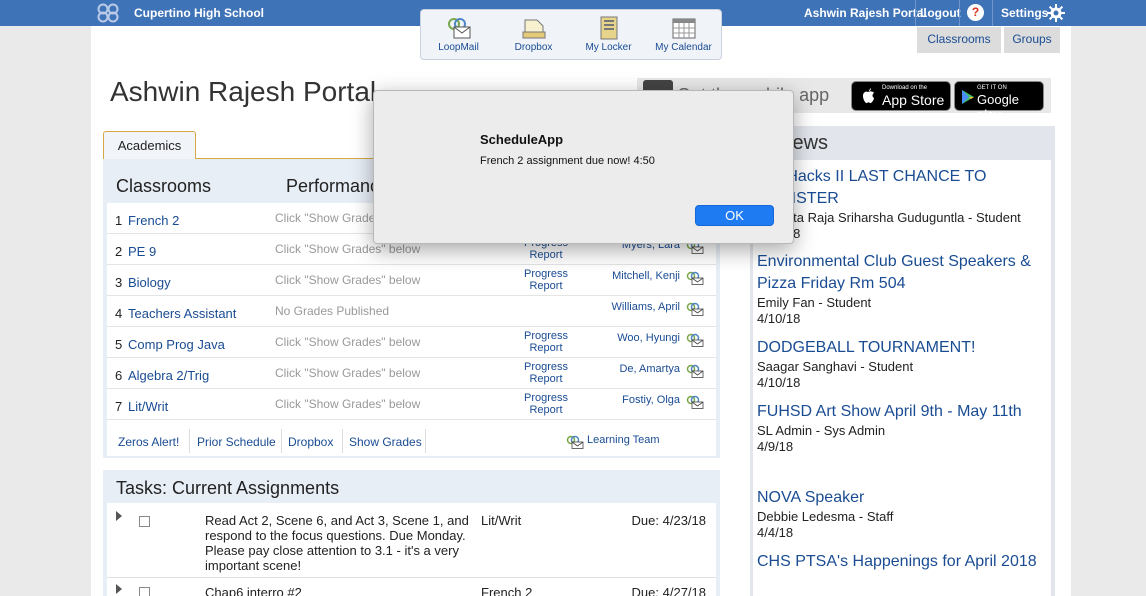 The image size is (1146, 596). What do you see at coordinates (575, 442) in the screenshot?
I see `learning-team-icon` at bounding box center [575, 442].